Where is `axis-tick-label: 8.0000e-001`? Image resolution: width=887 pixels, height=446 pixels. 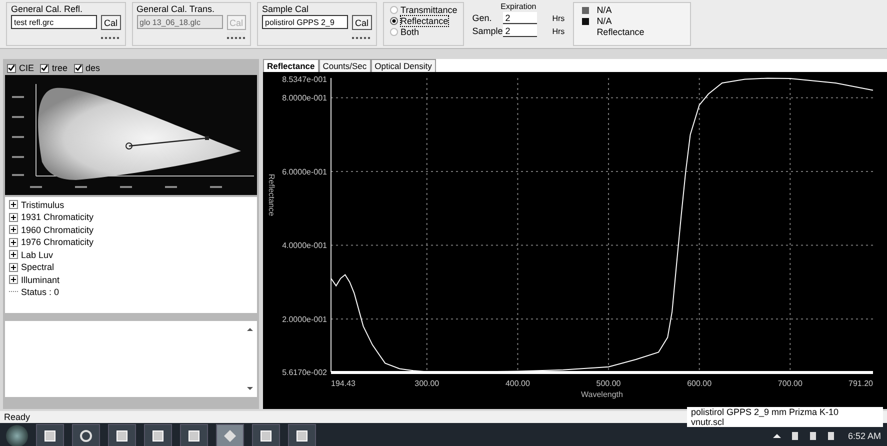 axis-tick-label: 8.0000e-001 is located at coordinates (304, 98).